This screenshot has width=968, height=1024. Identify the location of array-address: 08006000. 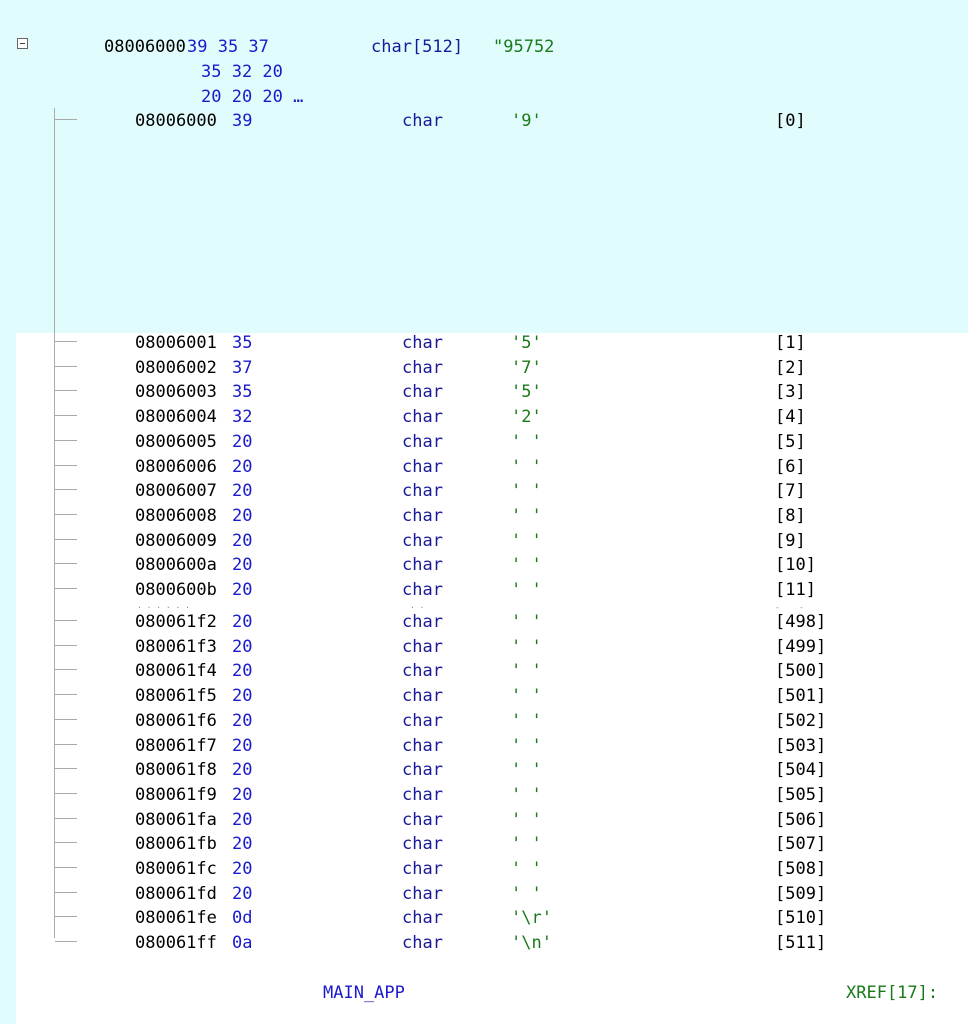
(145, 47).